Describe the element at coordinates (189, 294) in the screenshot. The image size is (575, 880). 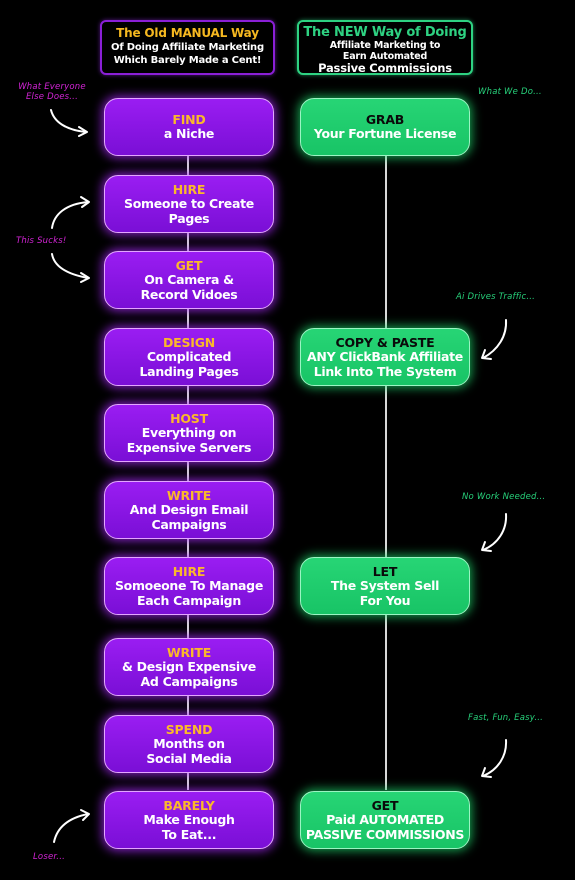
I see `step-text: Record Vidoes` at that location.